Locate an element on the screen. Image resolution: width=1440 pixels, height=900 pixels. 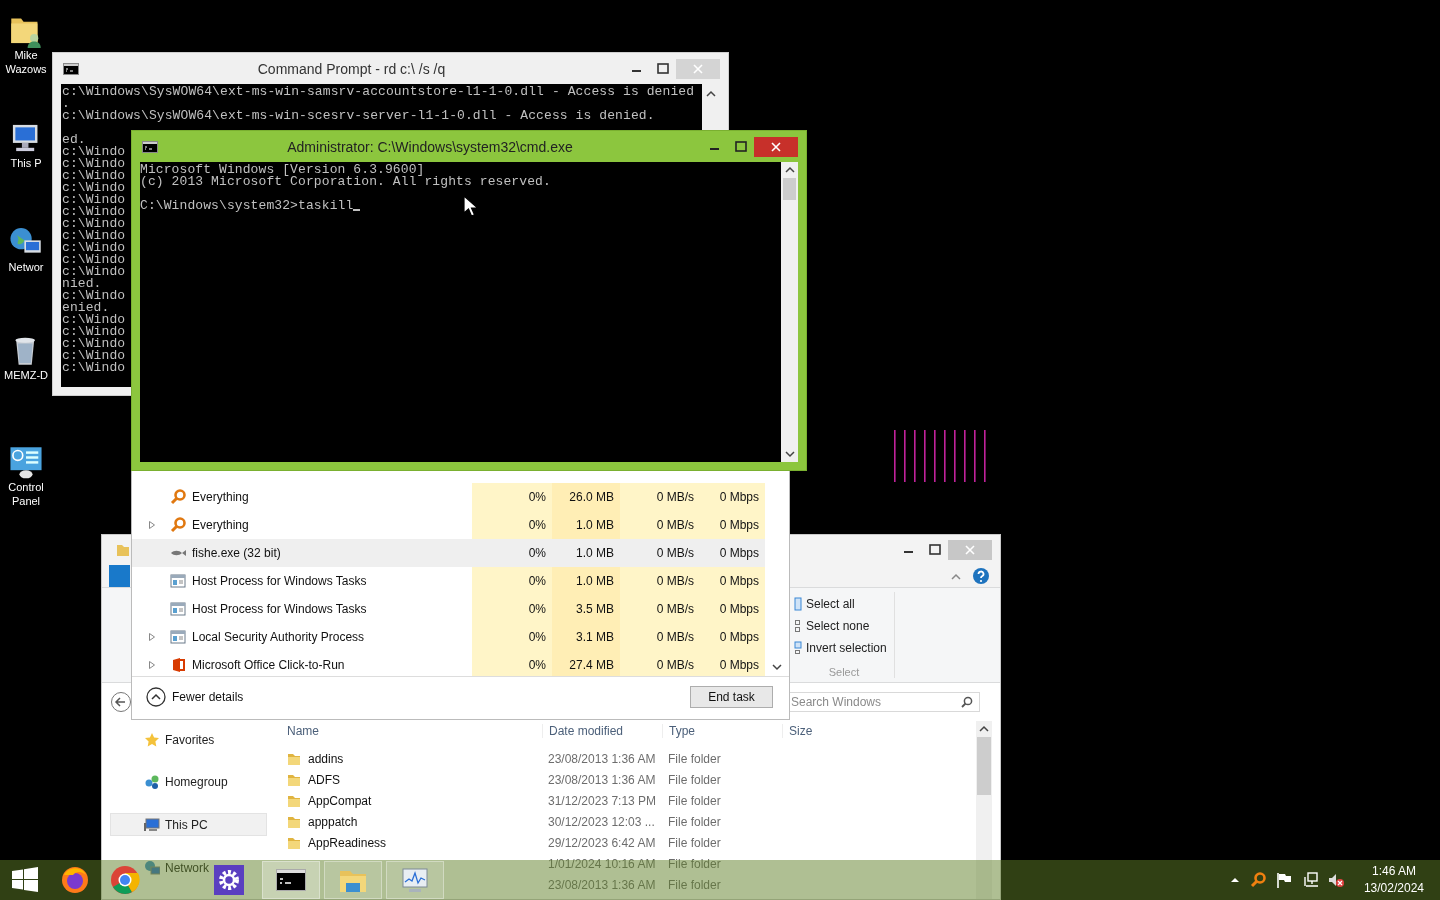
end-task-button: End task is located at coordinates (731, 697).